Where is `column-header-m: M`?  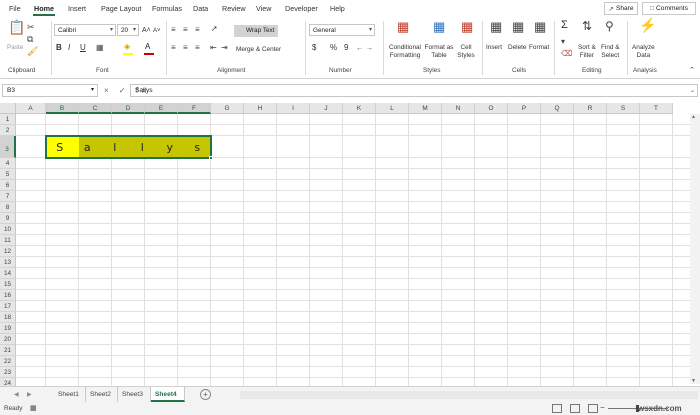
column-header-m: M is located at coordinates (425, 108).